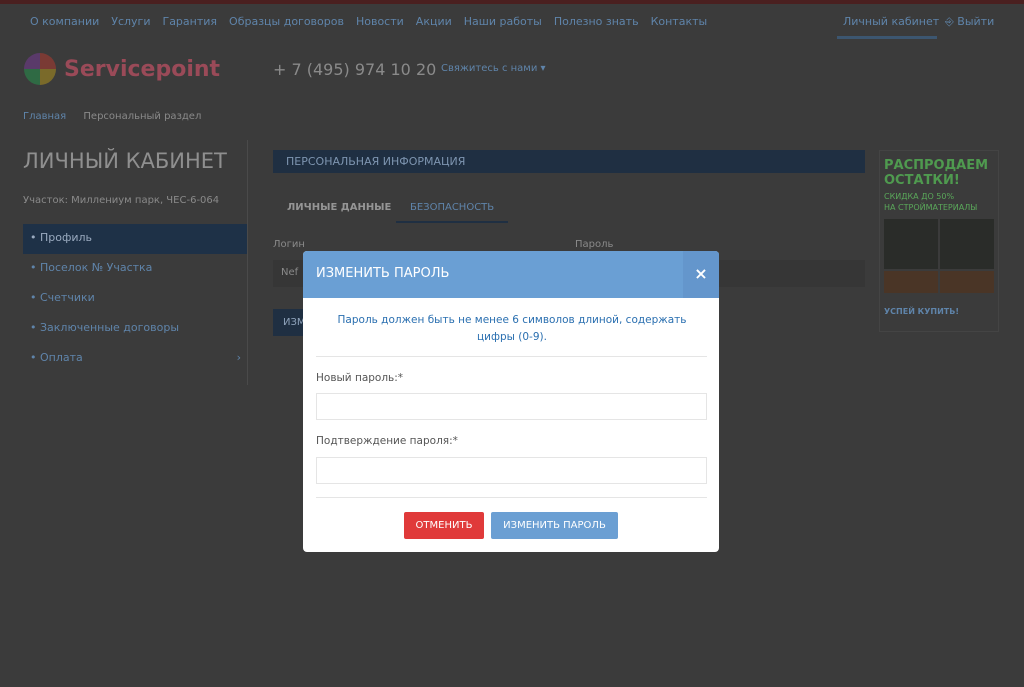 This screenshot has width=1024, height=687. I want to click on tab-security: БЕЗОПАСНОСТЬ, so click(452, 207).